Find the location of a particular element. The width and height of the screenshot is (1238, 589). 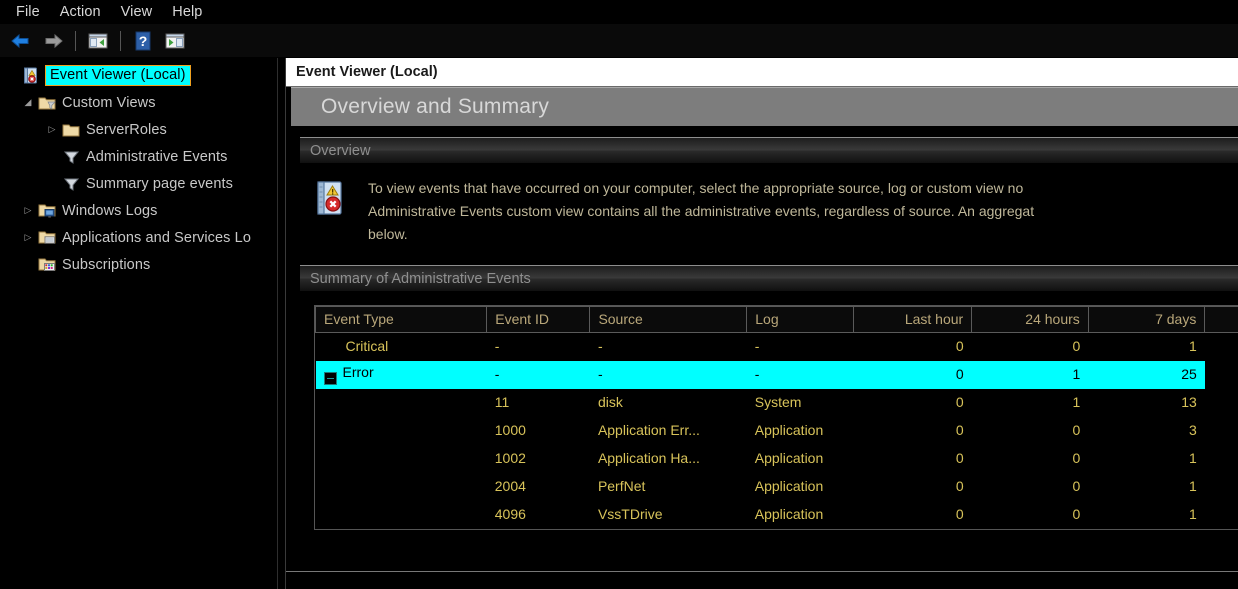

column-header-event-type: Event Type is located at coordinates (401, 319).